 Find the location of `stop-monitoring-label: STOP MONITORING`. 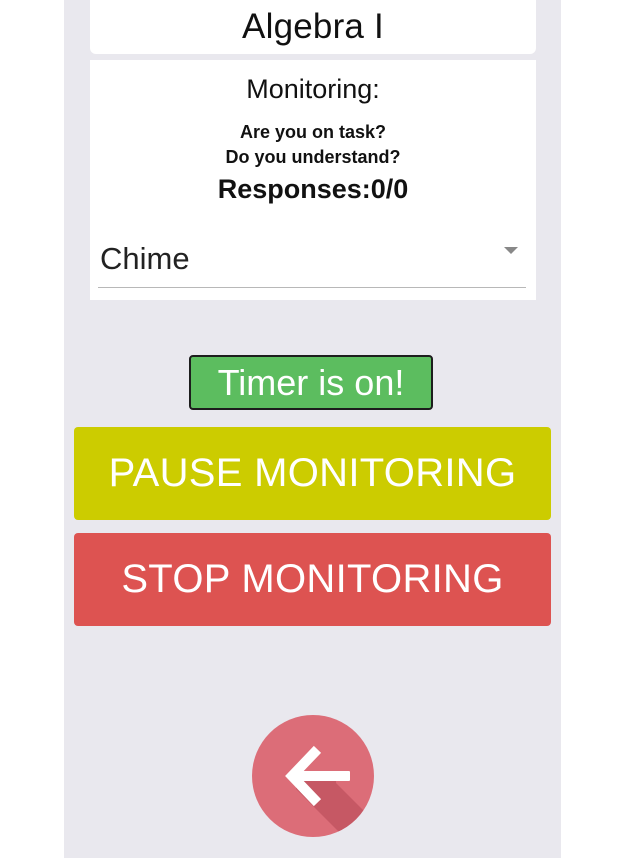

stop-monitoring-label: STOP MONITORING is located at coordinates (312, 579).